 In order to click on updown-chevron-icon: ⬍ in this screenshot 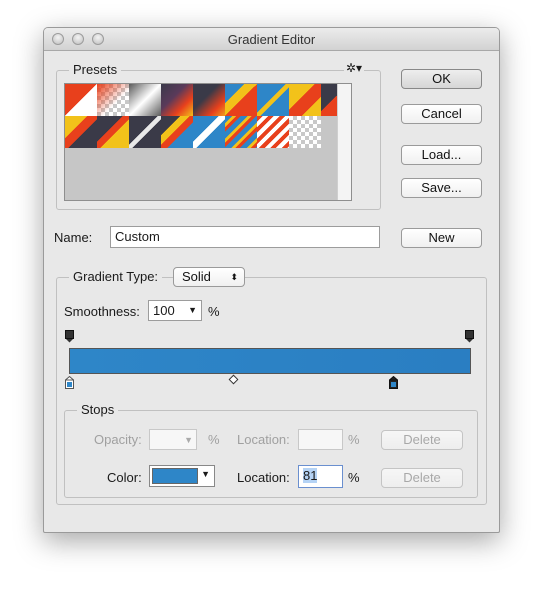, I will do `click(234, 277)`.